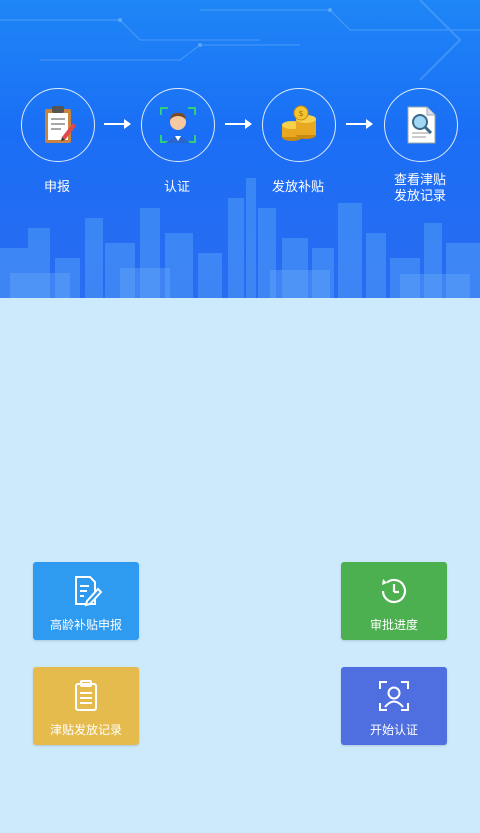 The height and width of the screenshot is (833, 480). Describe the element at coordinates (240, 40) in the screenshot. I see `circuit-decoration` at that location.